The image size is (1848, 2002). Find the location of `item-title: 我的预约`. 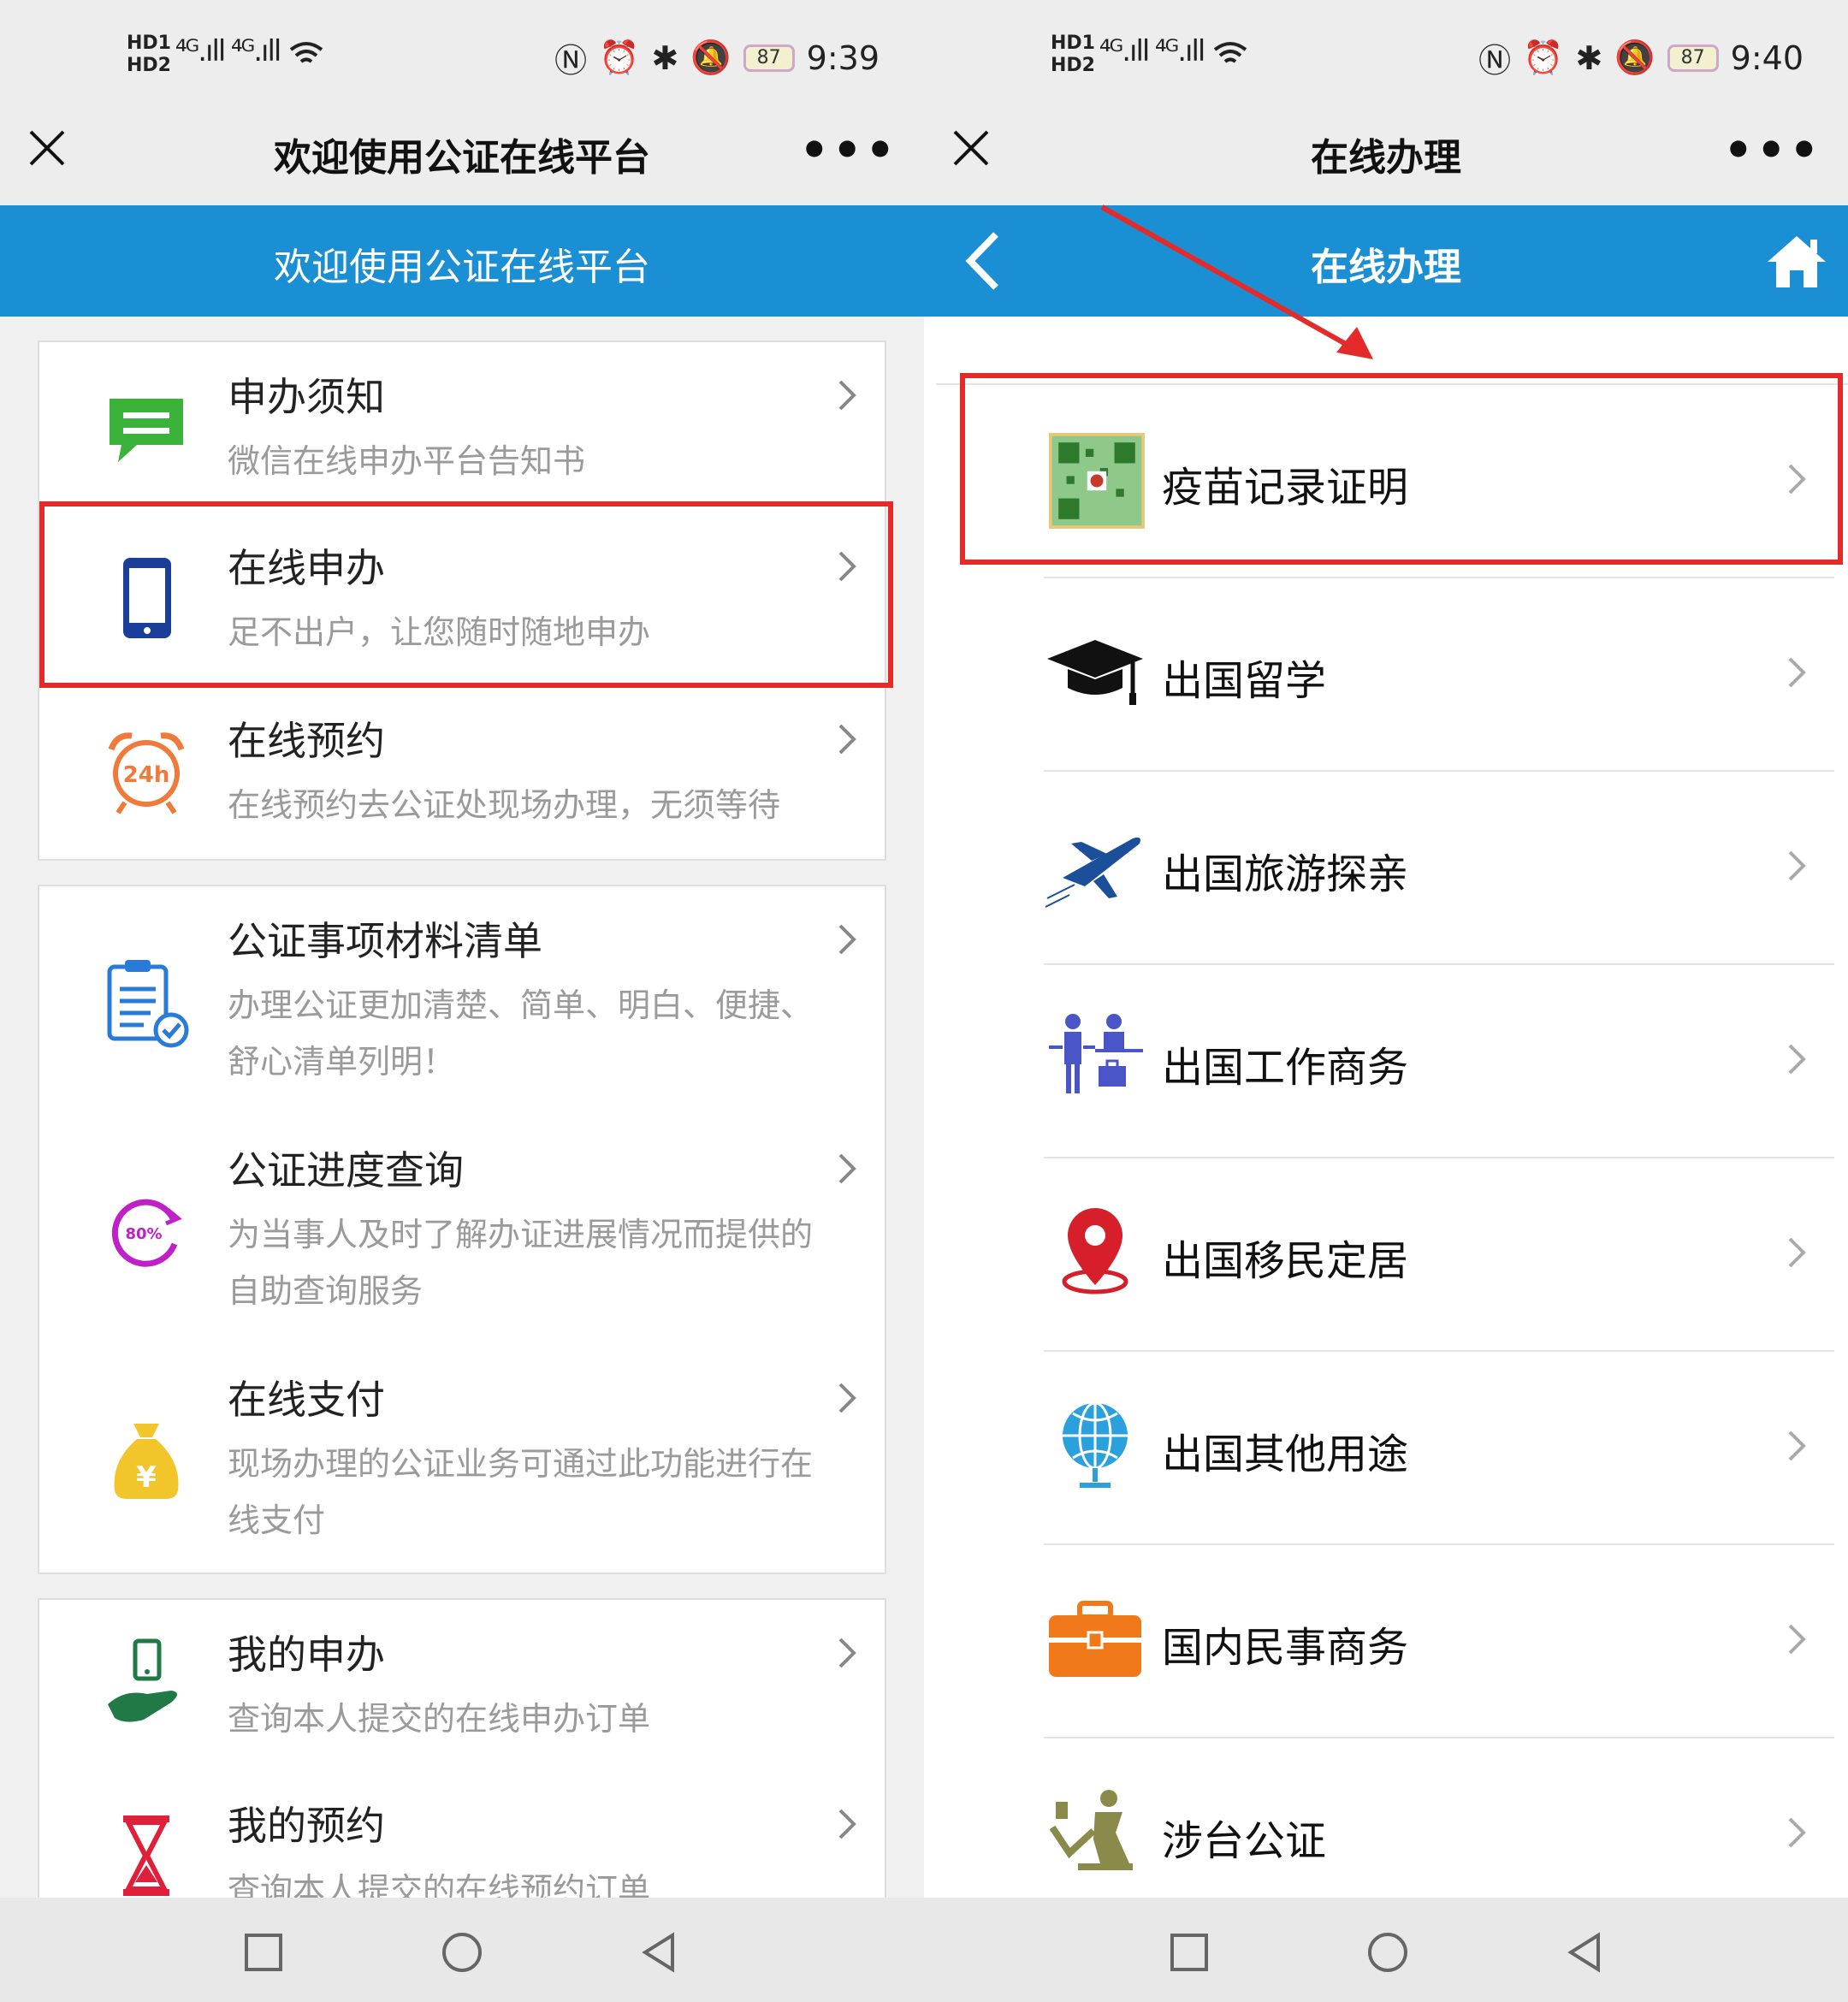

item-title: 我的预约 is located at coordinates (306, 1826).